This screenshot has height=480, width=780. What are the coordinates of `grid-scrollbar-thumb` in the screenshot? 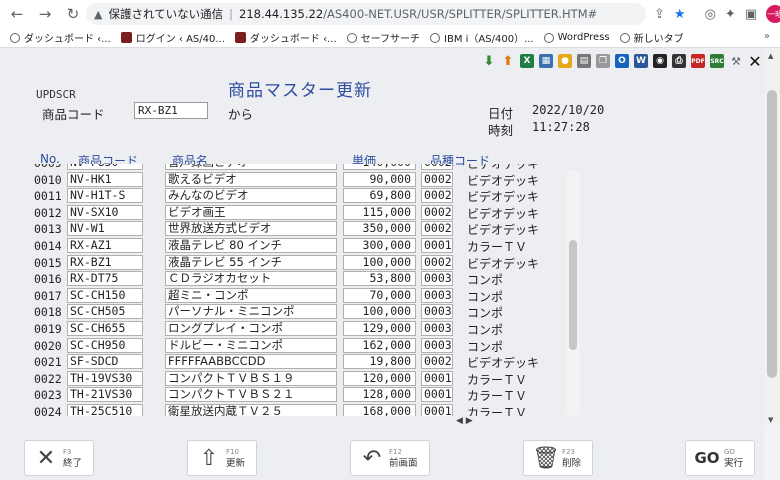 It's located at (573, 295).